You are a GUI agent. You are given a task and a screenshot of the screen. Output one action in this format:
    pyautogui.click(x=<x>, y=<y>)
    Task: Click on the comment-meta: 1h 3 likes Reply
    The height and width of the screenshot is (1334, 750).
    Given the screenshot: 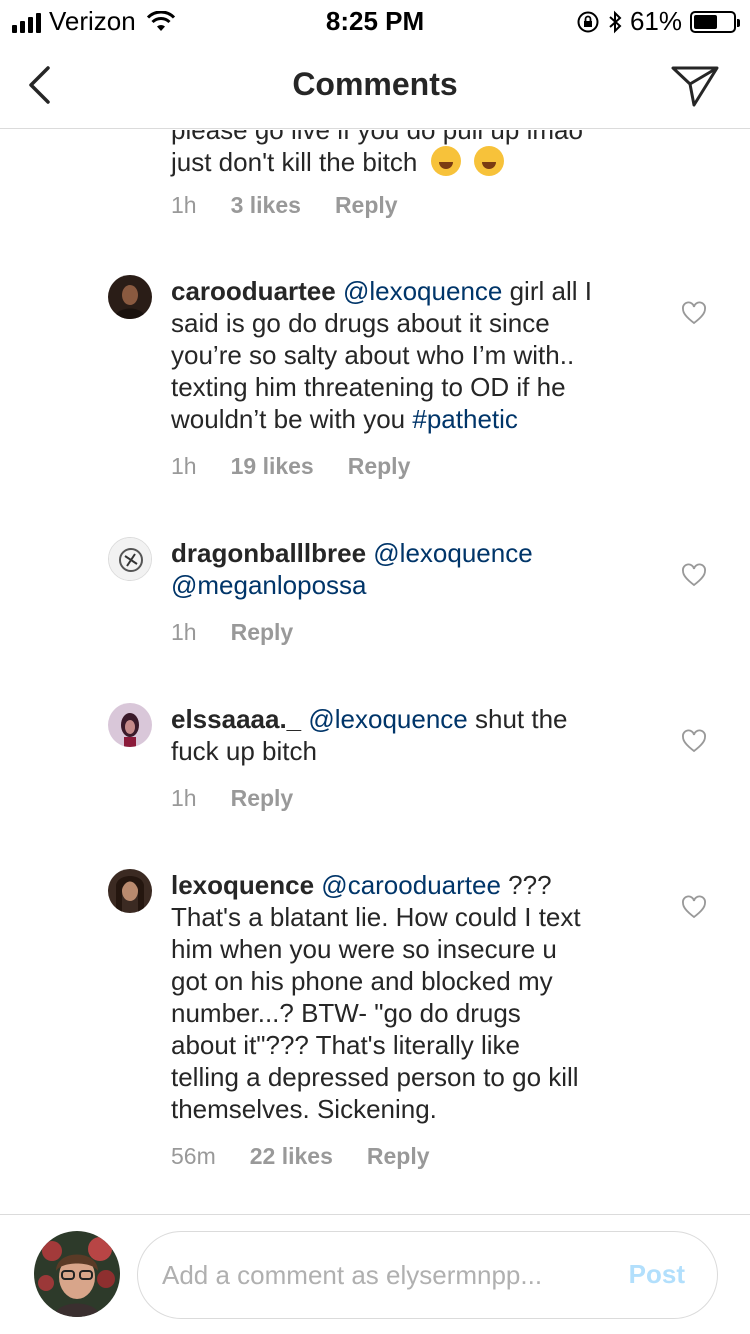 What is the action you would take?
    pyautogui.click(x=284, y=205)
    